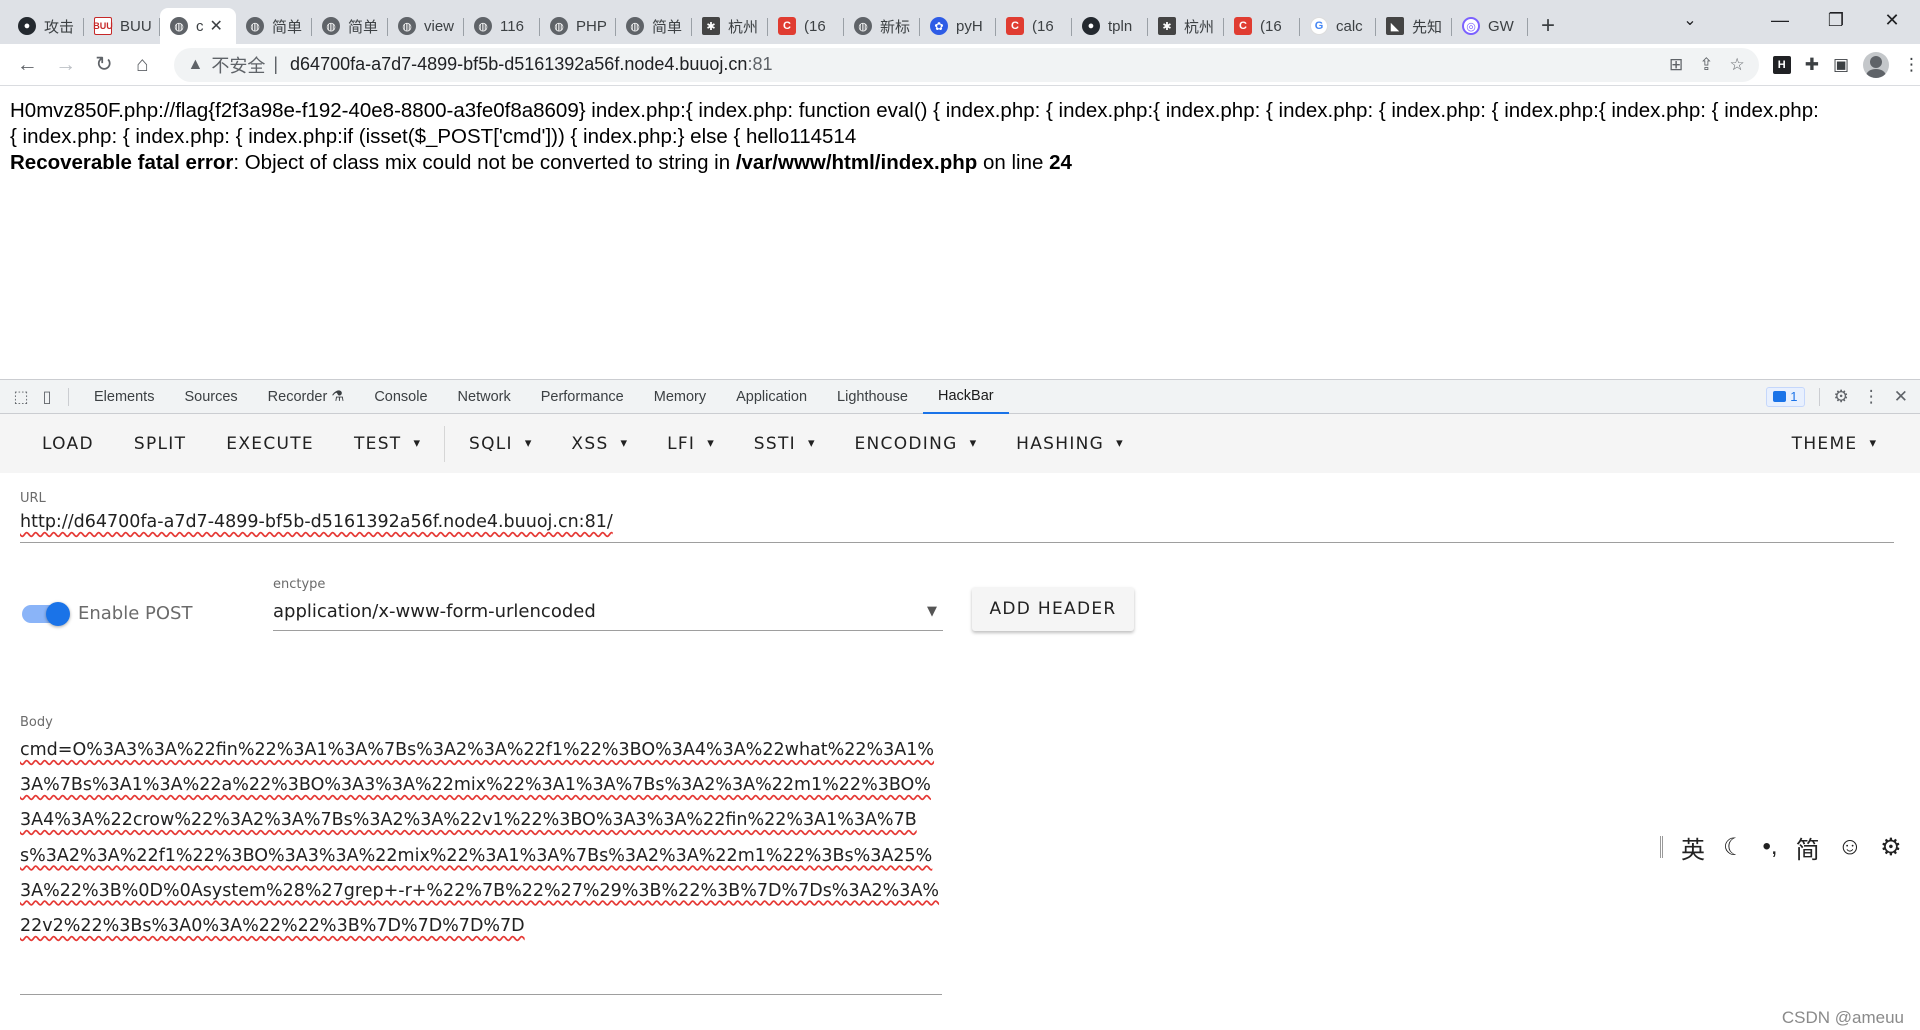 This screenshot has height=1030, width=1920. What do you see at coordinates (1834, 443) in the screenshot?
I see `theme-menu-button: THEME` at bounding box center [1834, 443].